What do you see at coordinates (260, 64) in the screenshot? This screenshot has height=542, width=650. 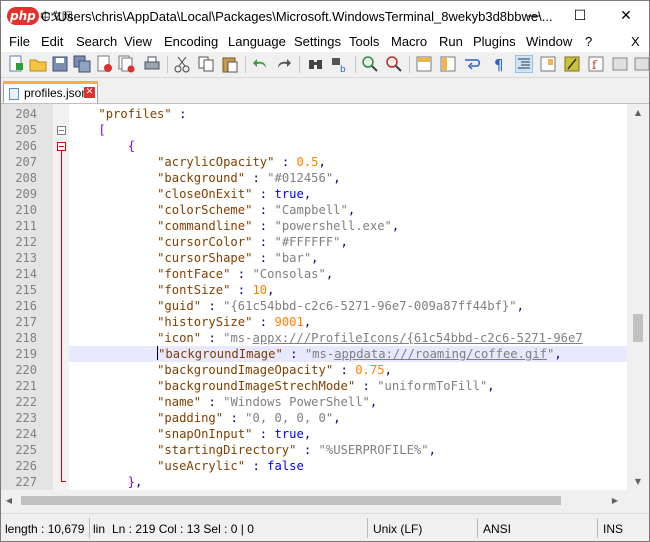 I see `undo-icon` at bounding box center [260, 64].